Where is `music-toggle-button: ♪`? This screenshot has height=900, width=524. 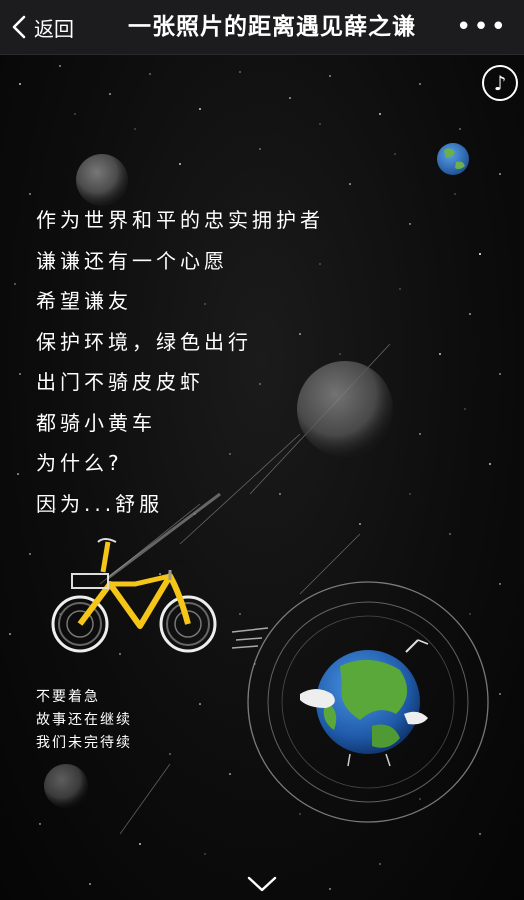 music-toggle-button: ♪ is located at coordinates (500, 83).